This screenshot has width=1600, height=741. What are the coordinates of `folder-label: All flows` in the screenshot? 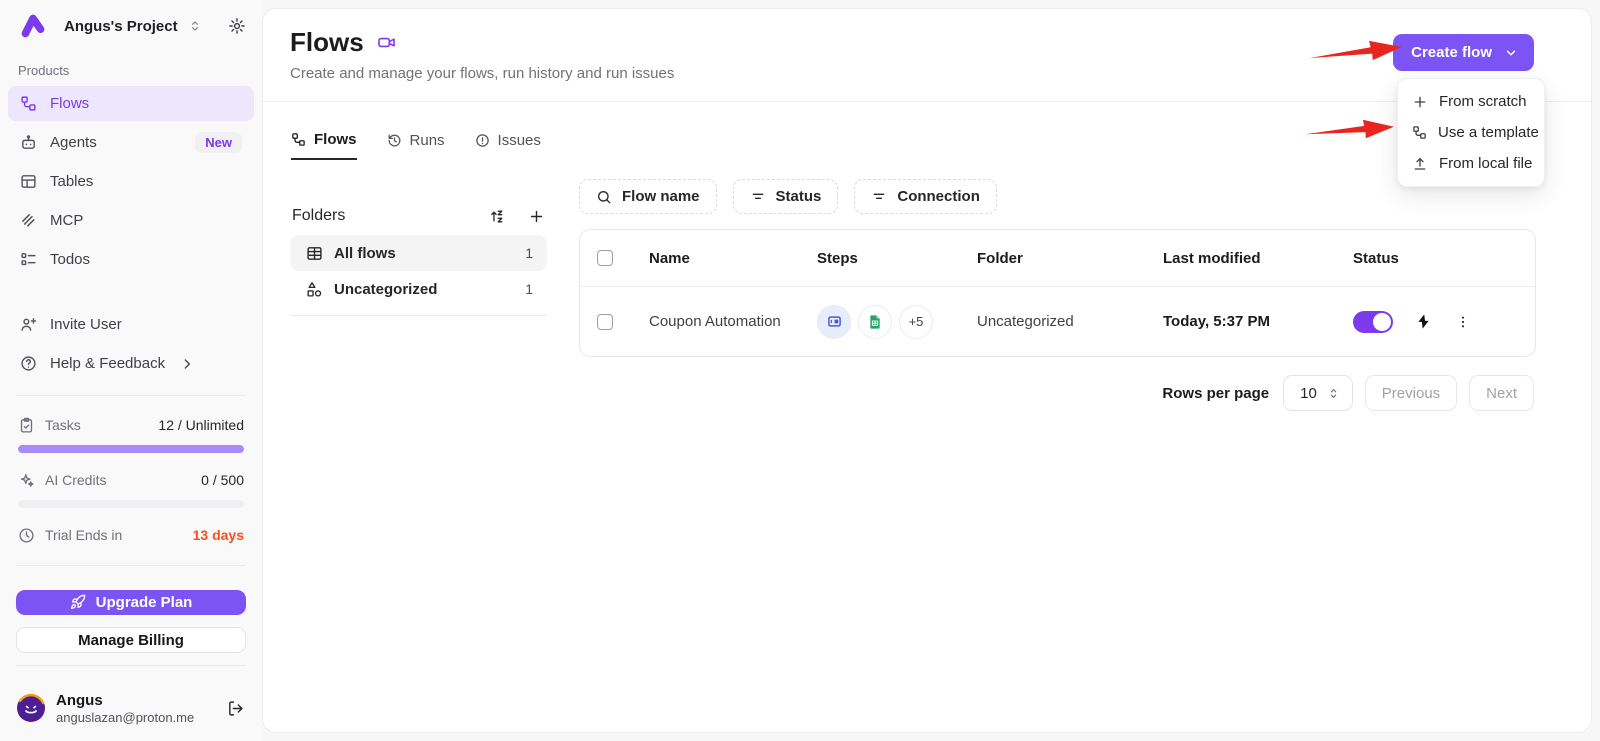 It's located at (365, 253).